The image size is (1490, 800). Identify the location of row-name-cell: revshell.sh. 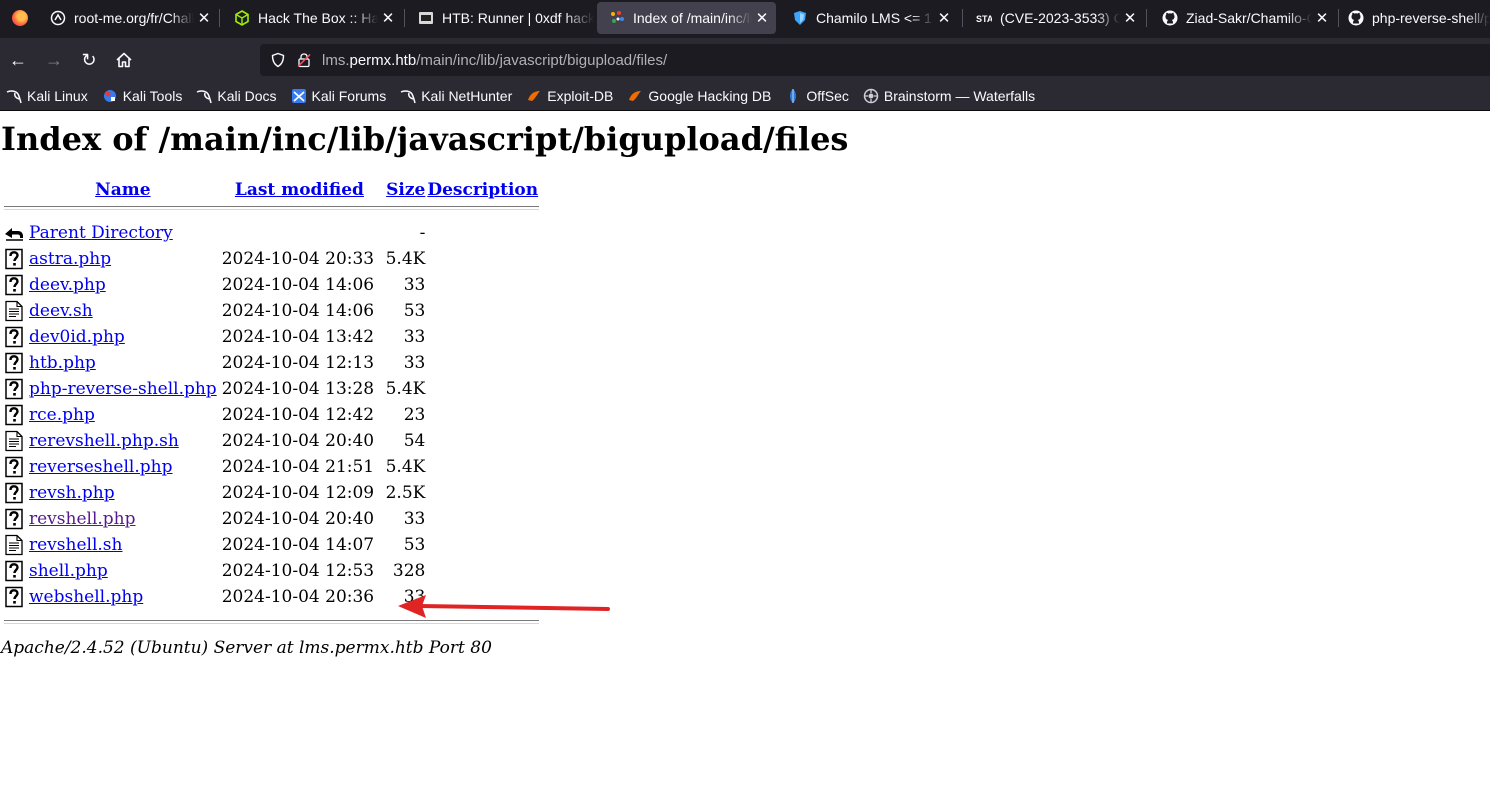
(123, 545).